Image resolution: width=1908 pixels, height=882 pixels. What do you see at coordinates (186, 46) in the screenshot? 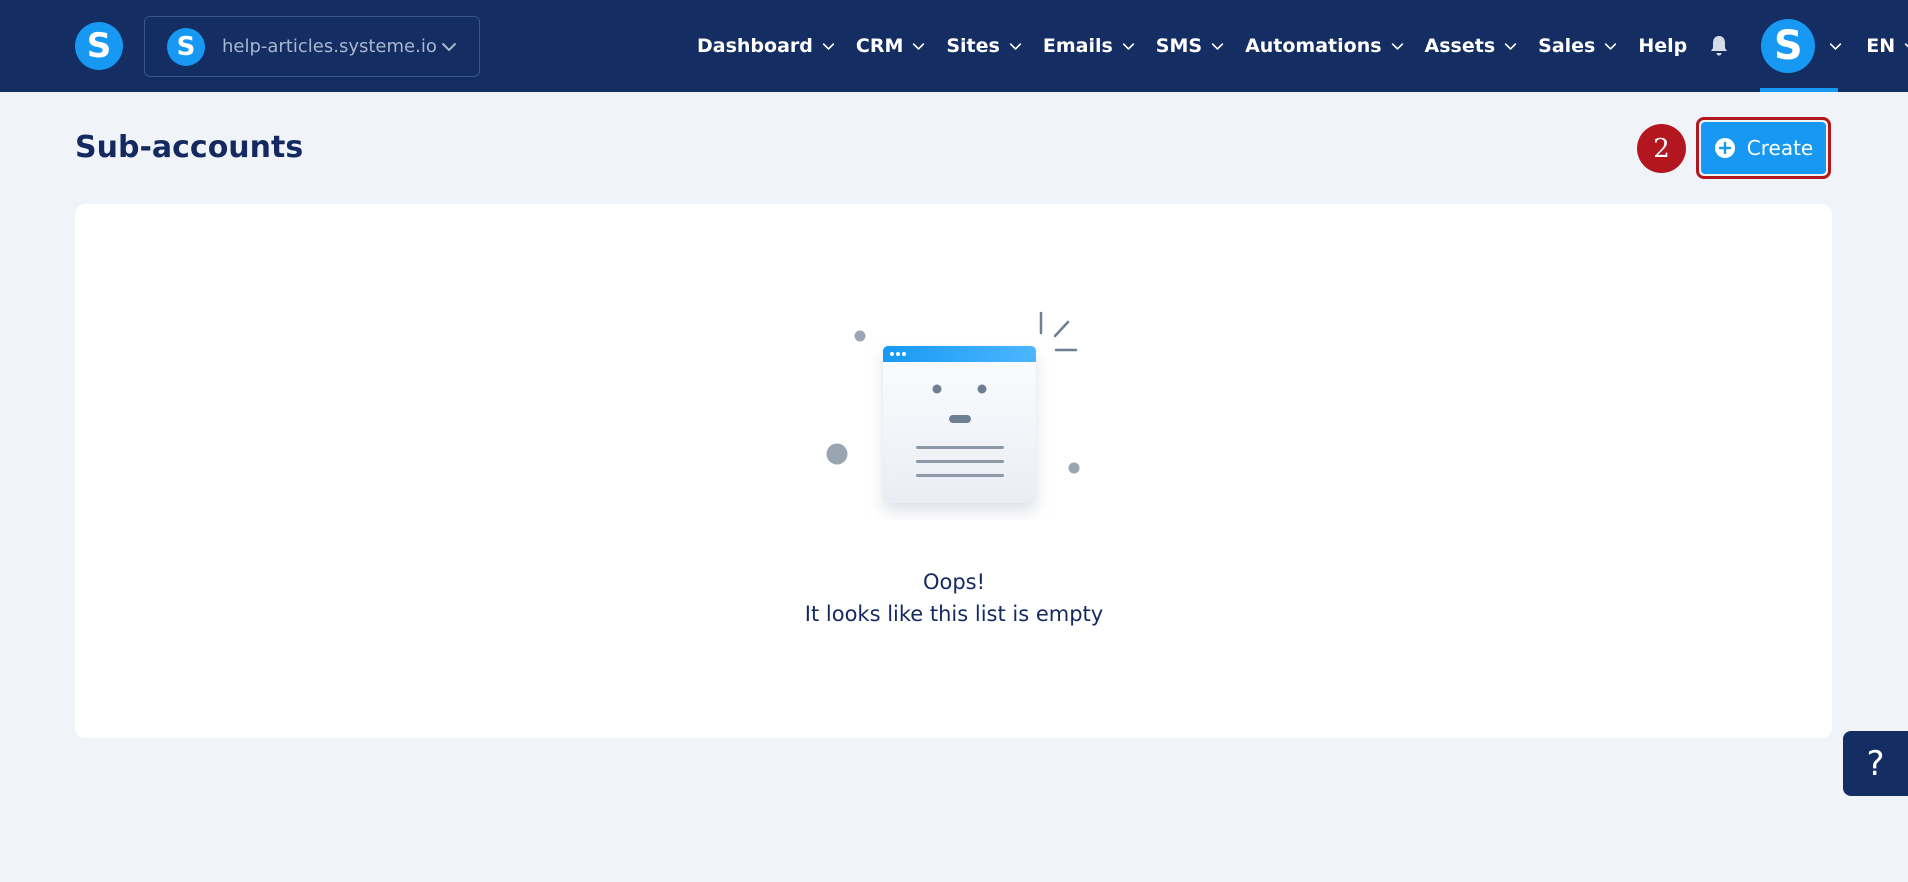
I see `site-logo-icon: S` at bounding box center [186, 46].